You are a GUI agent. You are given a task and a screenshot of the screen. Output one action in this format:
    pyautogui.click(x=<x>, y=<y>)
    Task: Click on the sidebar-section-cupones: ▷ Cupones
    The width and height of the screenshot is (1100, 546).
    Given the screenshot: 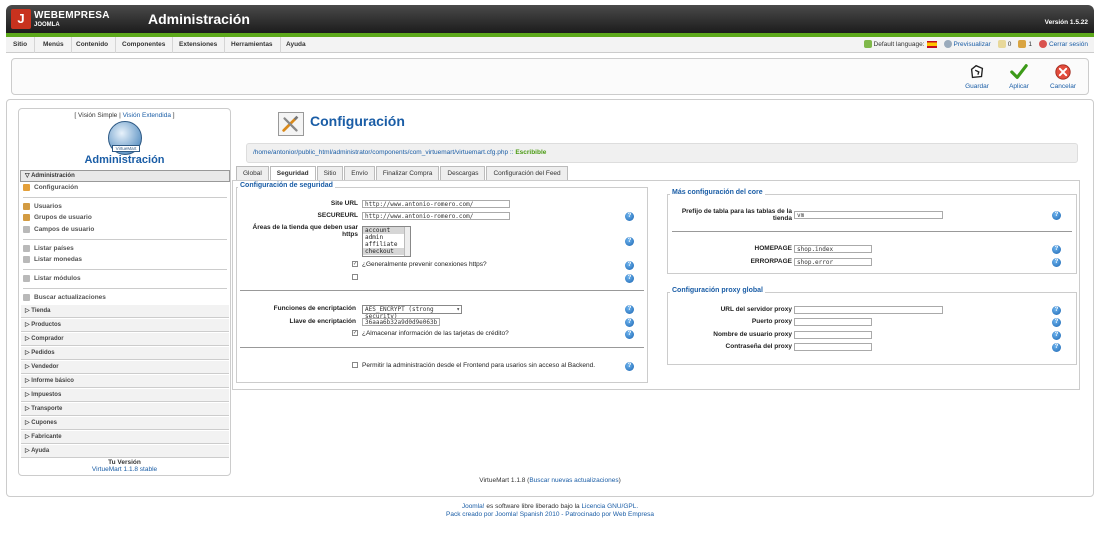 What is the action you would take?
    pyautogui.click(x=125, y=423)
    